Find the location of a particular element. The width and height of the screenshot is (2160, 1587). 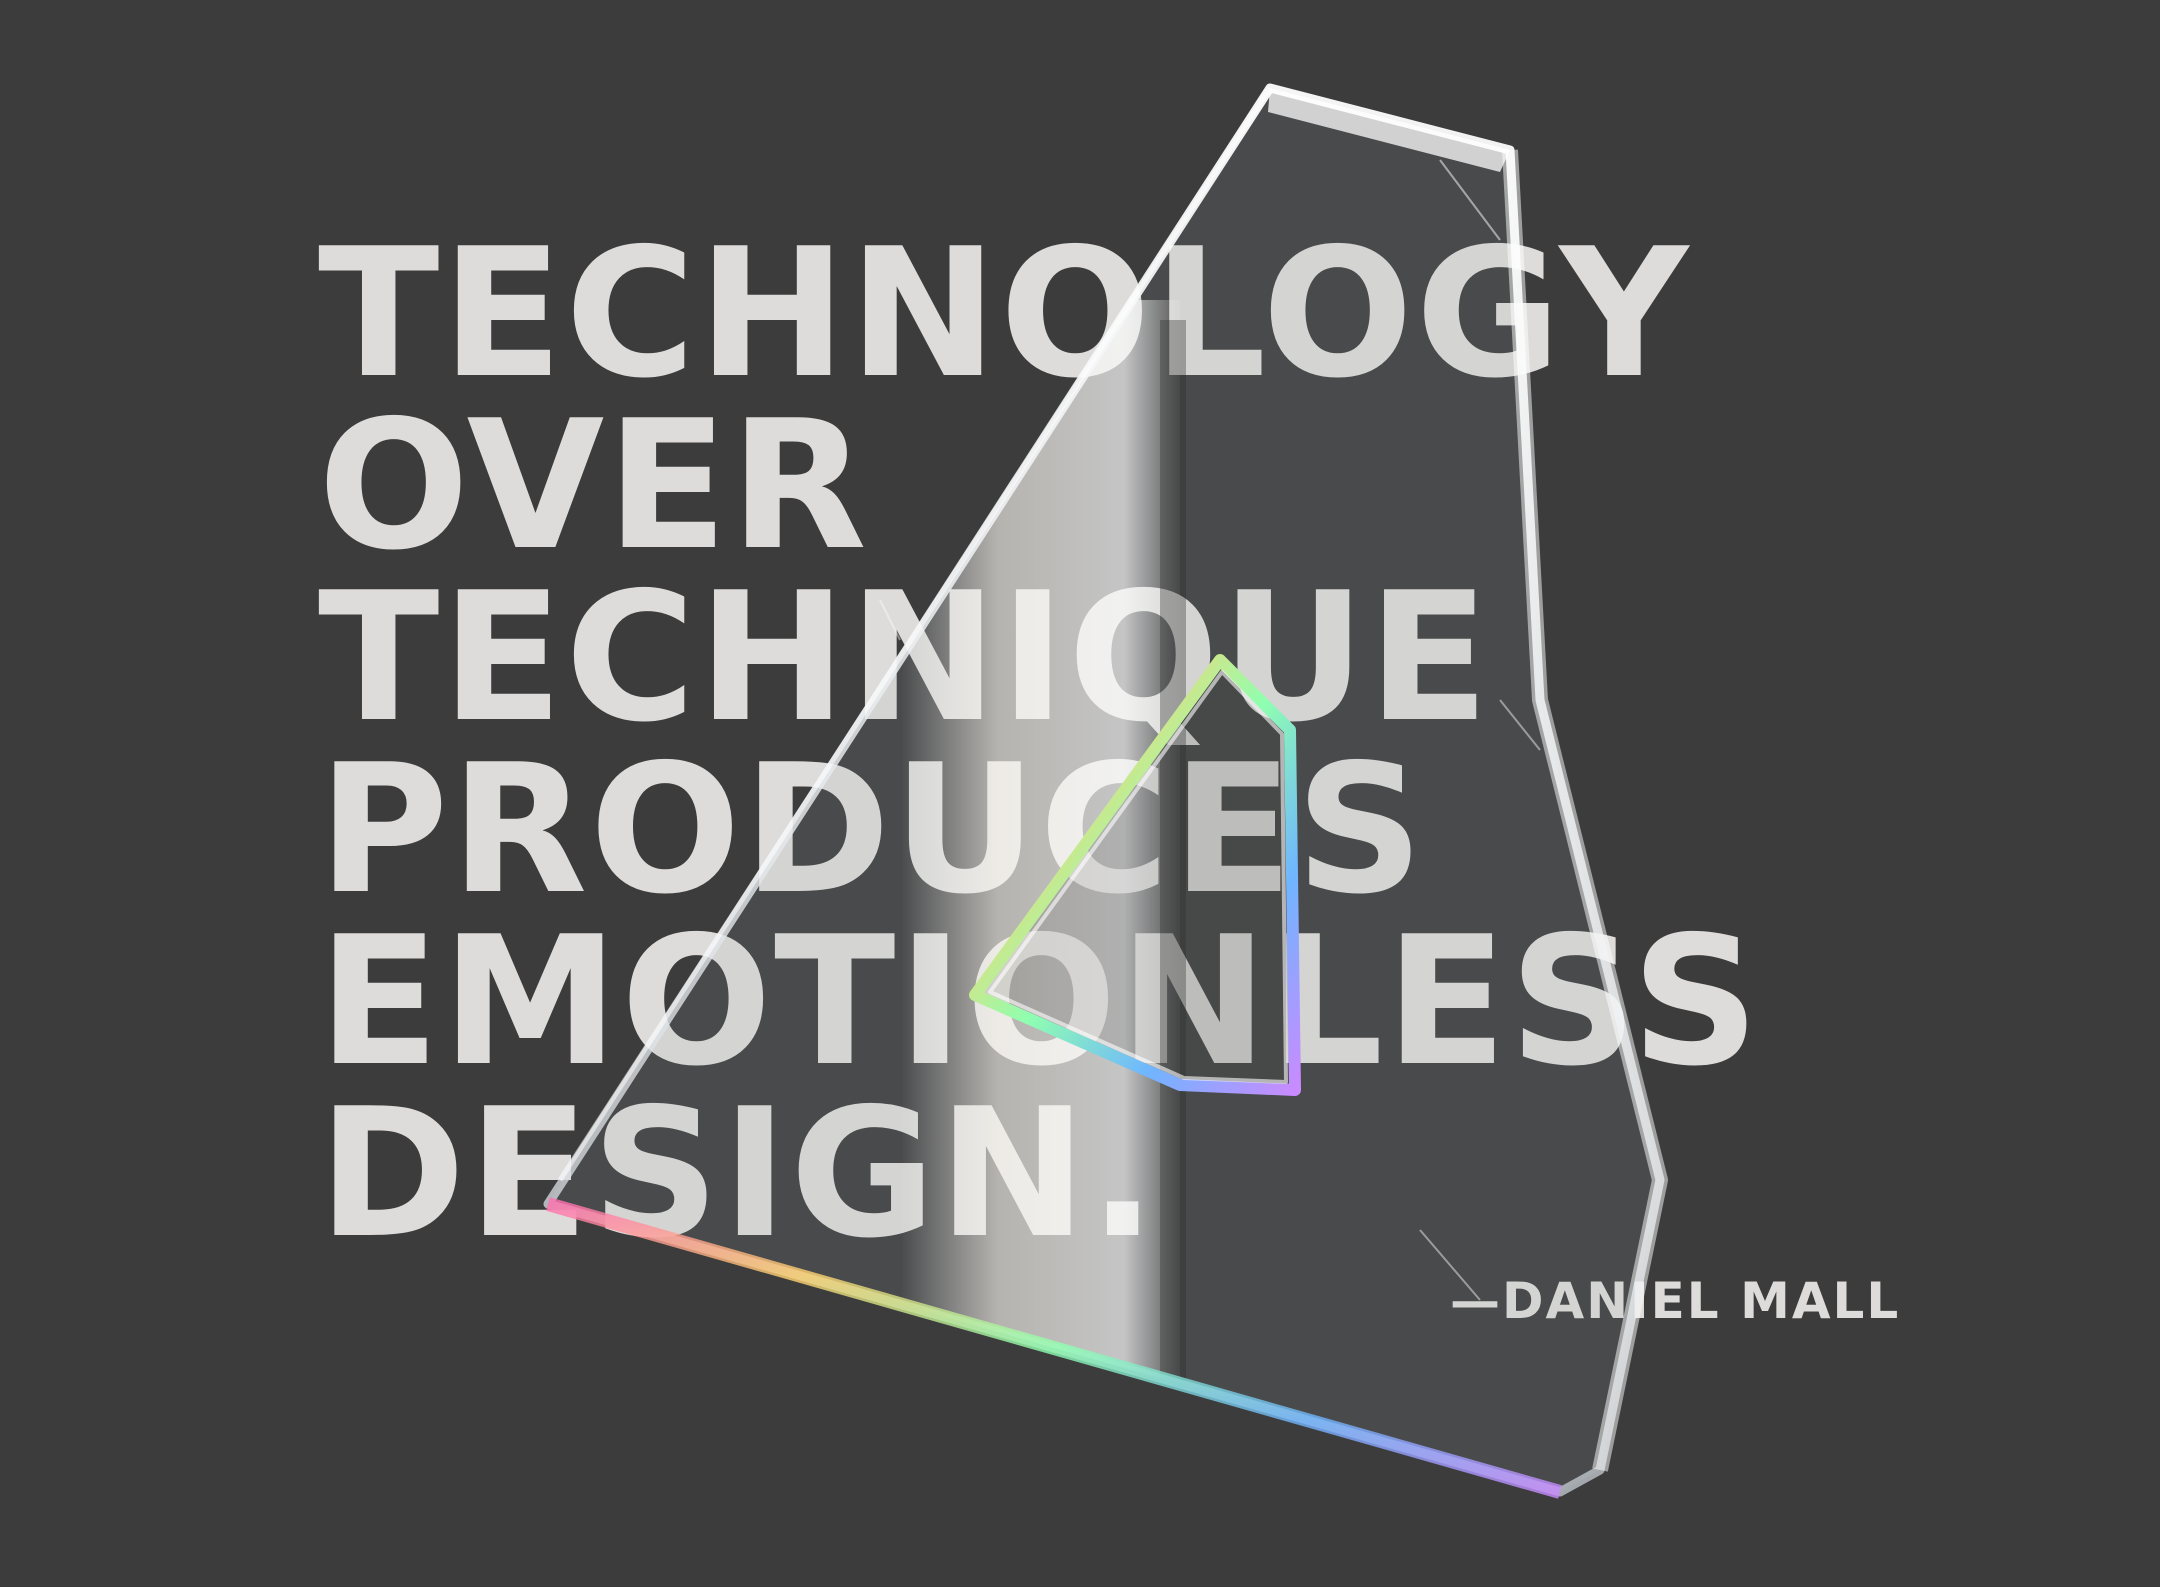

quote-line-3: TECHNIQUE is located at coordinates (905, 657).